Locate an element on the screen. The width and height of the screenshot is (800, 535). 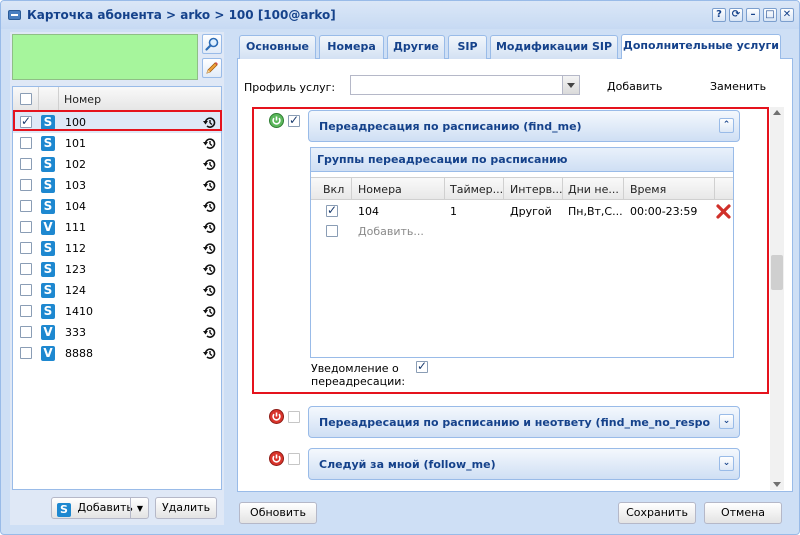
selected-row-highlight is located at coordinates (117, 120).